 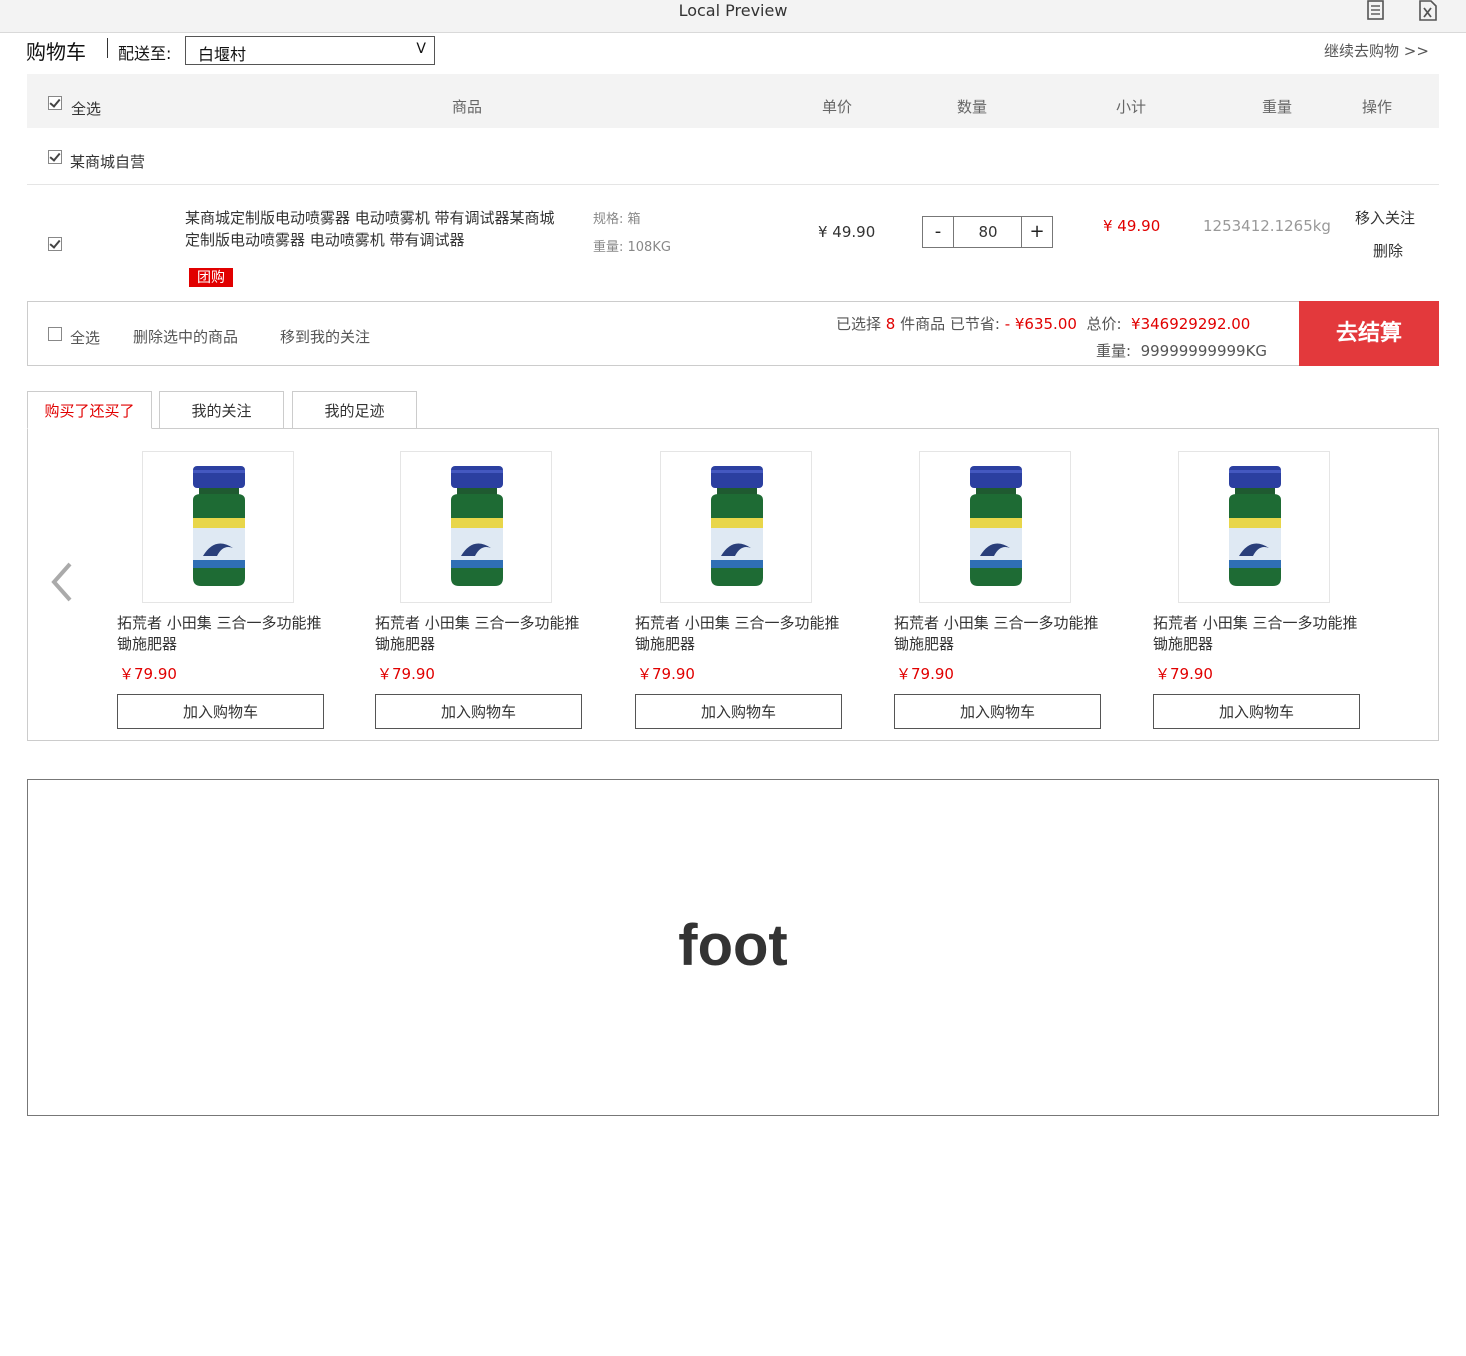 What do you see at coordinates (1267, 226) in the screenshot?
I see `item-weight: 1253412.1265kg` at bounding box center [1267, 226].